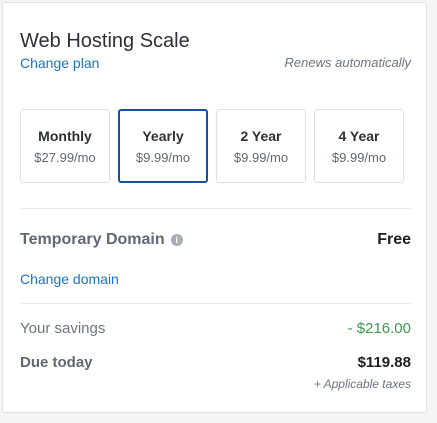 The image size is (437, 423). What do you see at coordinates (69, 279) in the screenshot?
I see `change-domain-link: Change domain` at bounding box center [69, 279].